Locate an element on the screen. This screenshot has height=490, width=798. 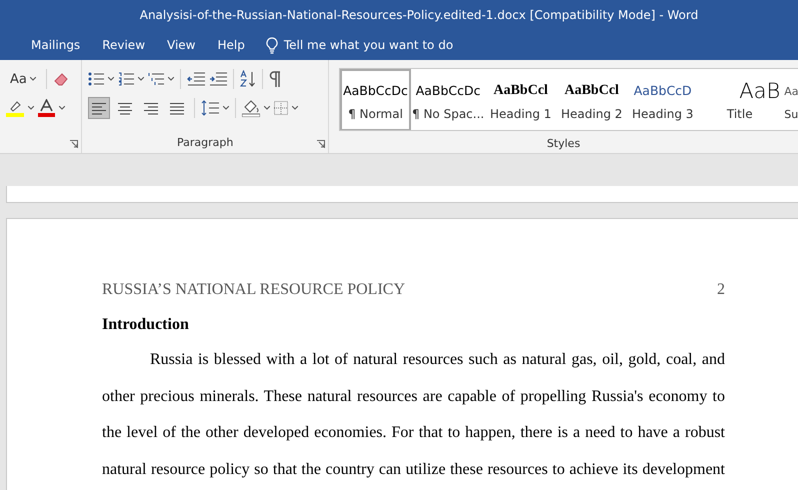
sort-icon is located at coordinates (248, 79).